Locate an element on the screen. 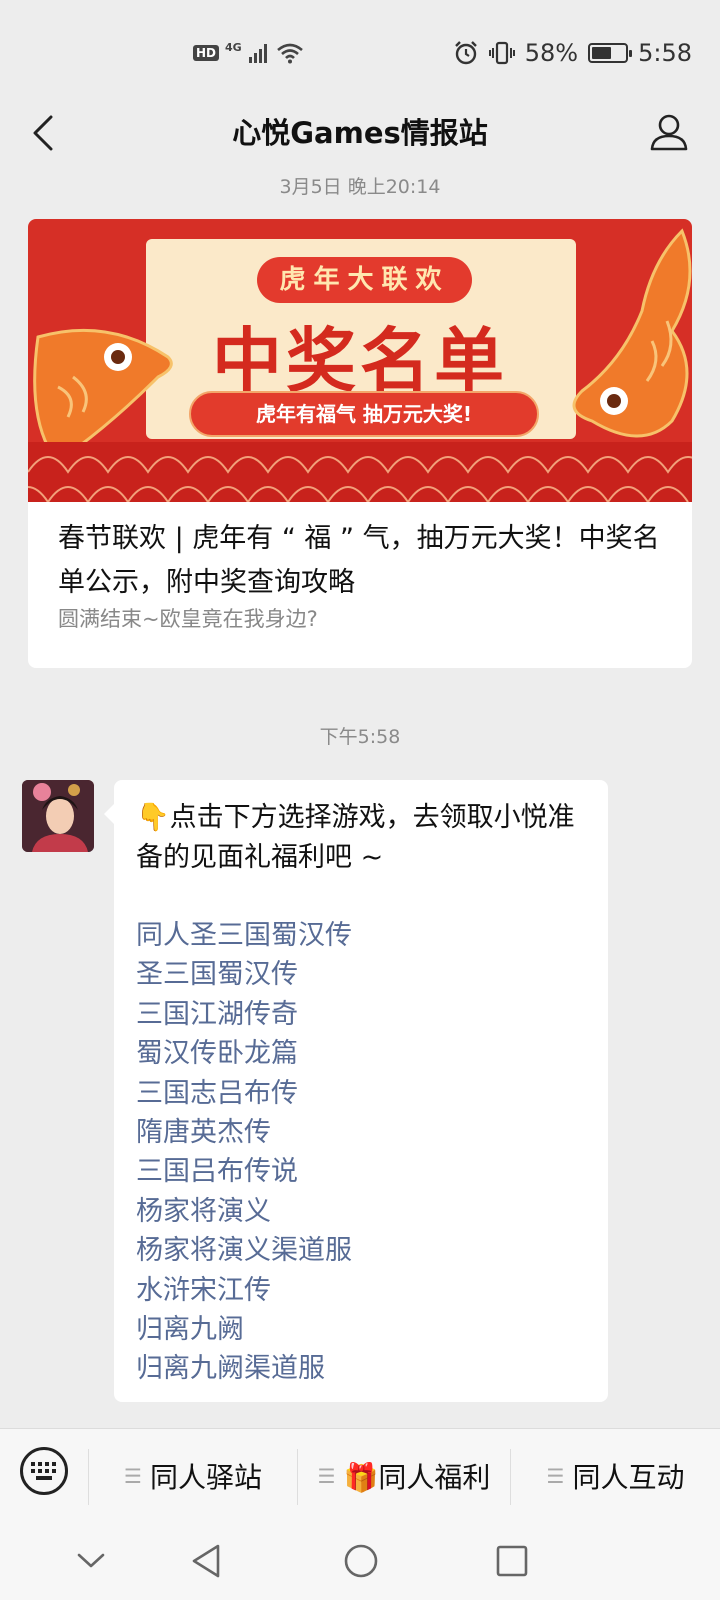  menu-item-label: 同人互动 is located at coordinates (628, 1477).